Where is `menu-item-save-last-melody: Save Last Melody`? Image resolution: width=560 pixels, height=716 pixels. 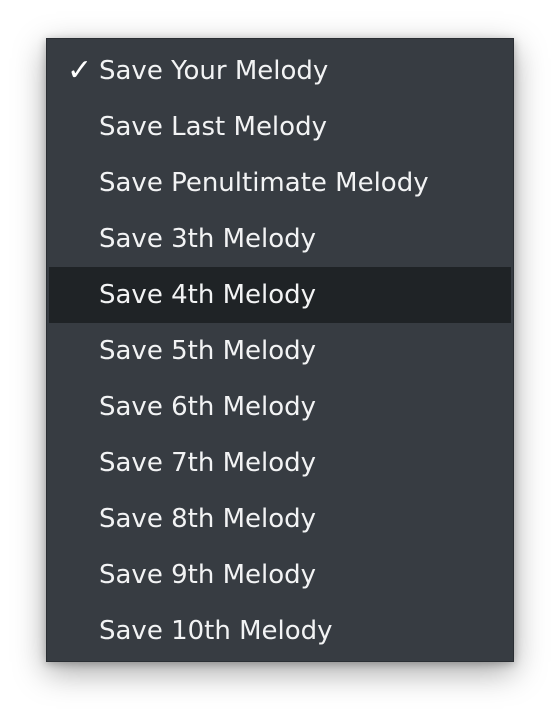
menu-item-save-last-melody: Save Last Melody is located at coordinates (280, 127).